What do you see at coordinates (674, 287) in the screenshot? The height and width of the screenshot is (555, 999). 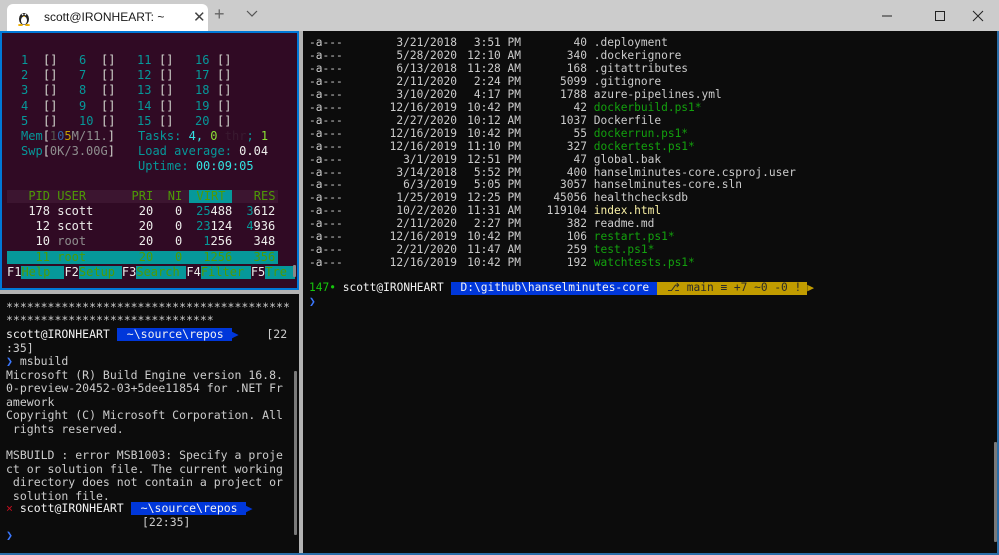 I see `git-branch-icon: ⎇` at bounding box center [674, 287].